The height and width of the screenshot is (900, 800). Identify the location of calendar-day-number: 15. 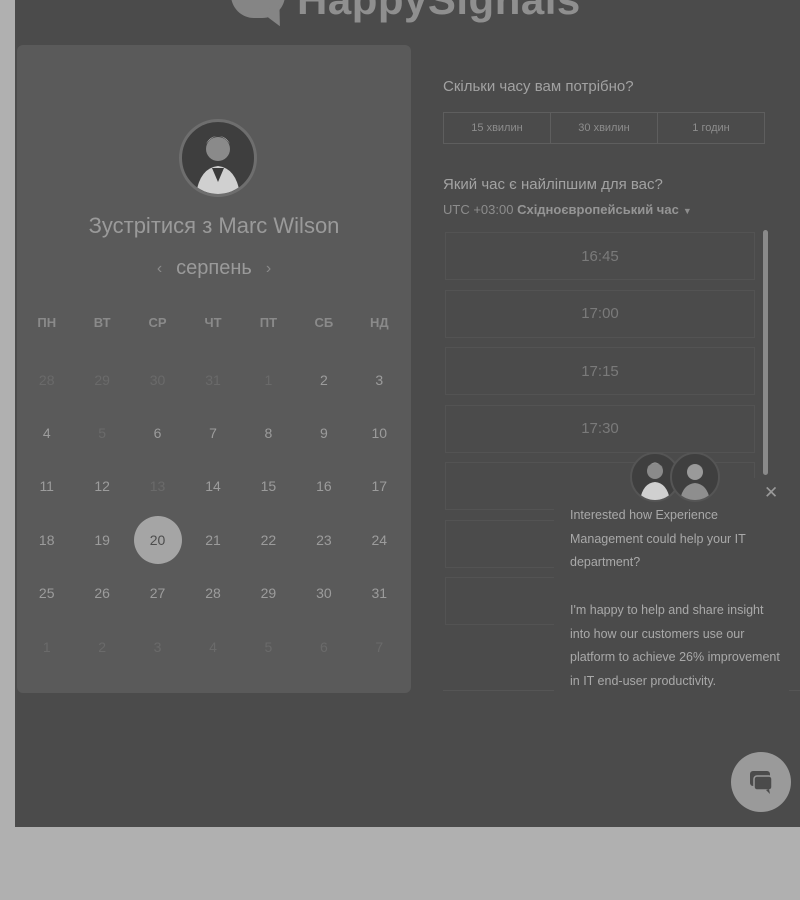
(268, 486).